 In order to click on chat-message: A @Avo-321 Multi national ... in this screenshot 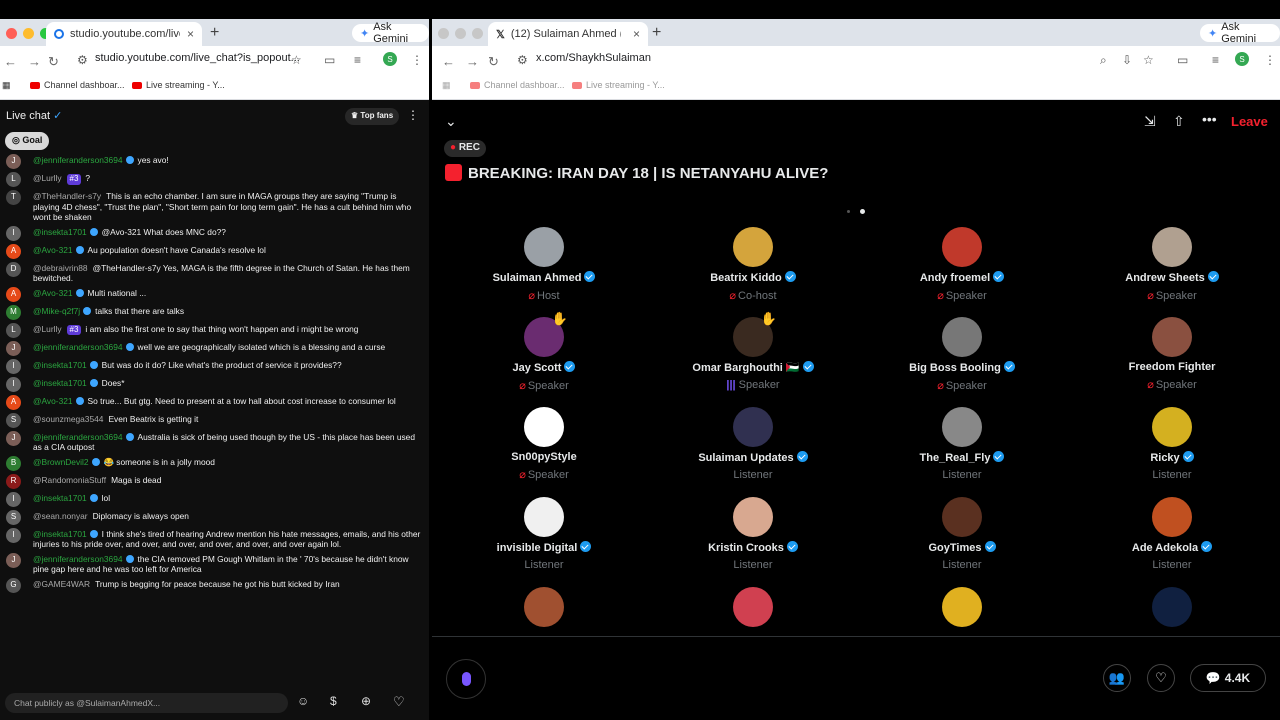, I will do `click(214, 295)`.